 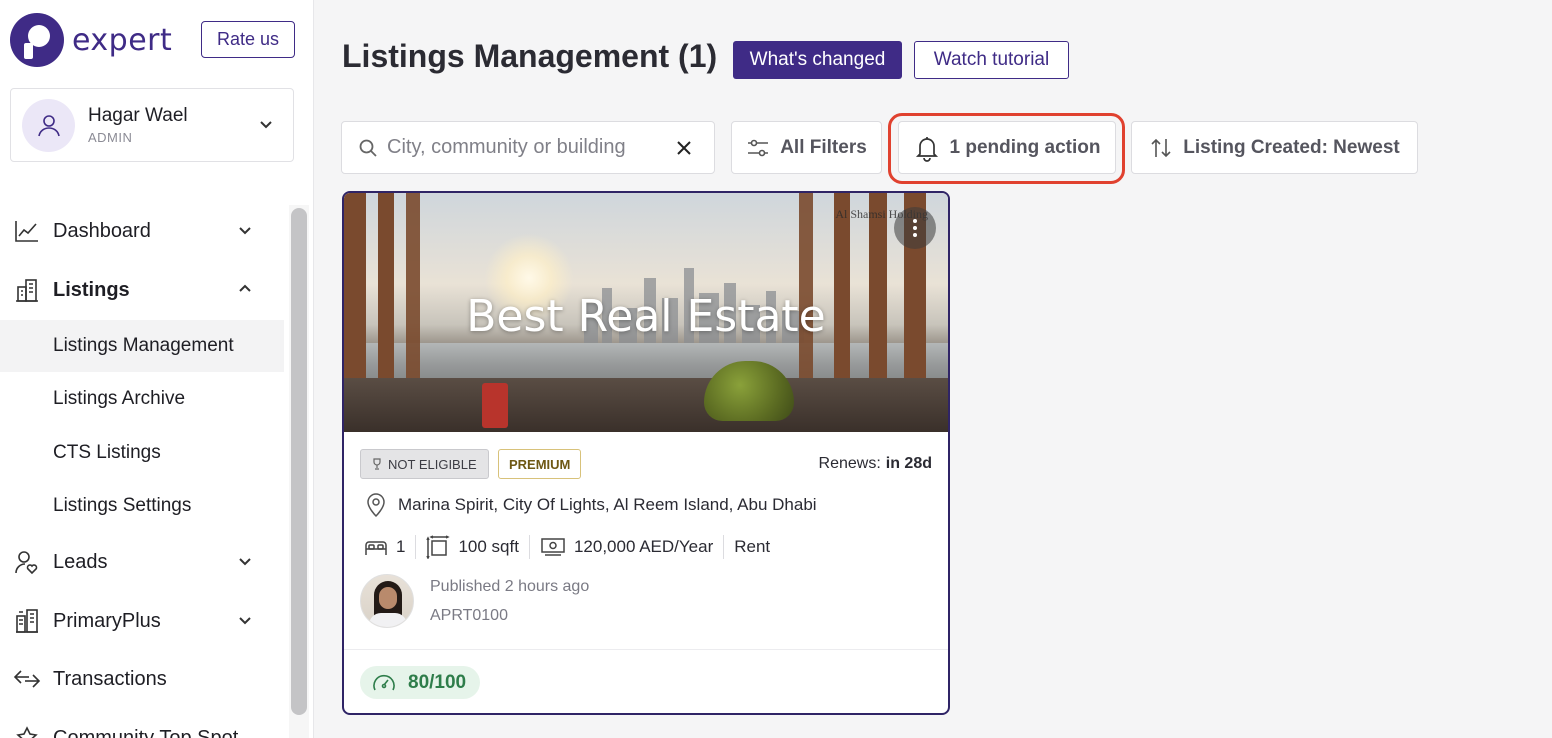 I want to click on more-options-button, so click(x=915, y=228).